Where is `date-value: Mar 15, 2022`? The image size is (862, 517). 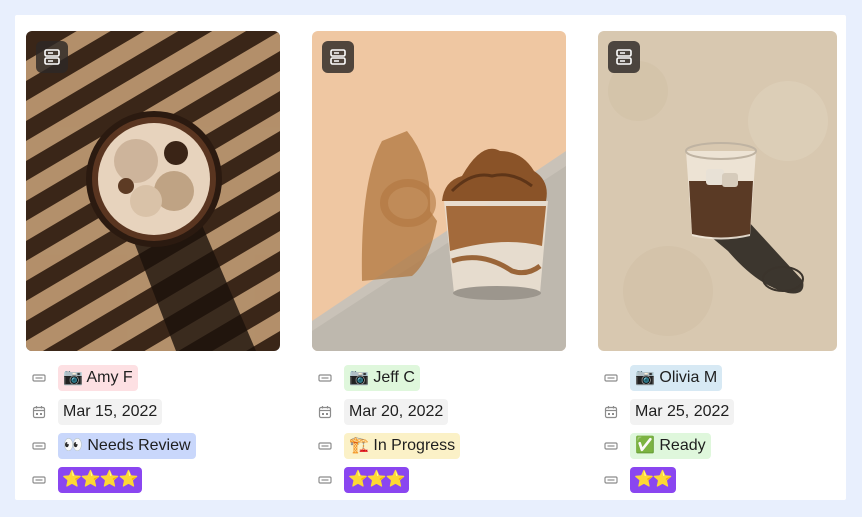
date-value: Mar 15, 2022 is located at coordinates (110, 412).